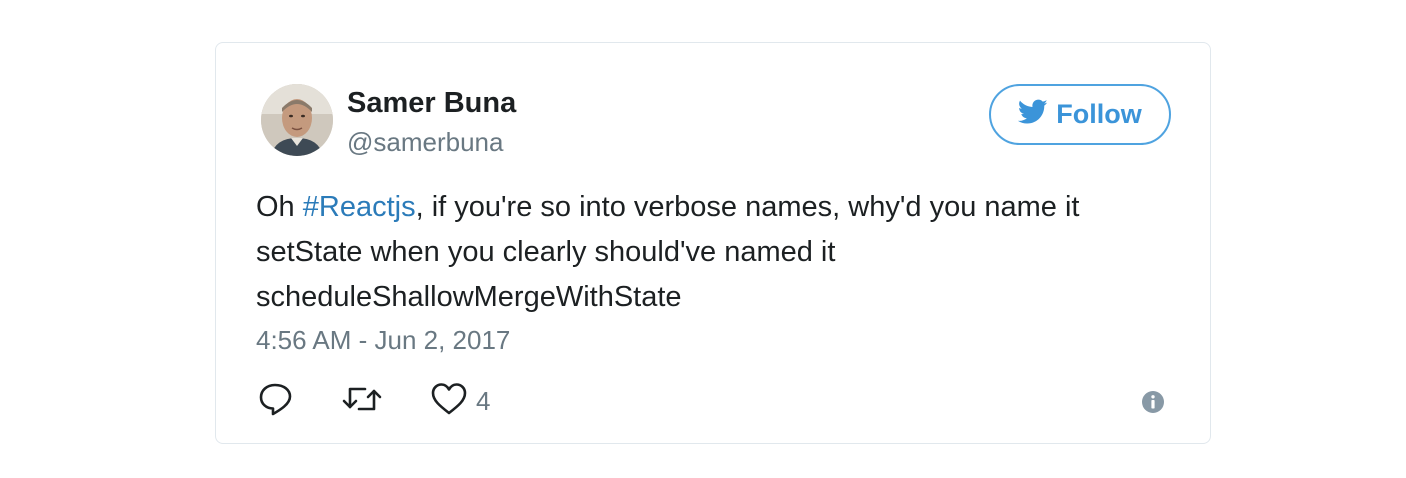 The image size is (1406, 478). What do you see at coordinates (1033, 114) in the screenshot?
I see `twitter-bird-icon` at bounding box center [1033, 114].